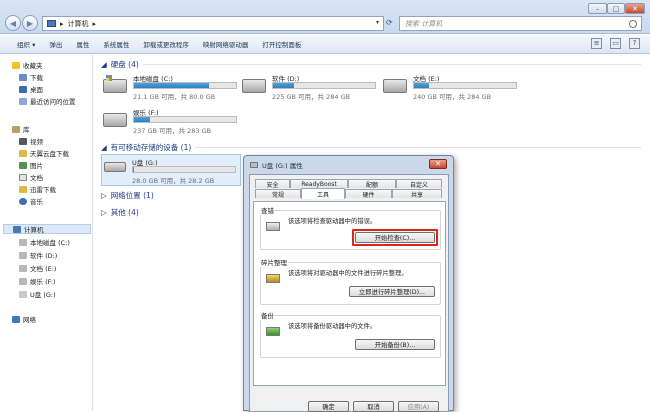 The height and width of the screenshot is (412, 650). Describe the element at coordinates (597, 8) in the screenshot. I see `minimize-button: –` at that location.